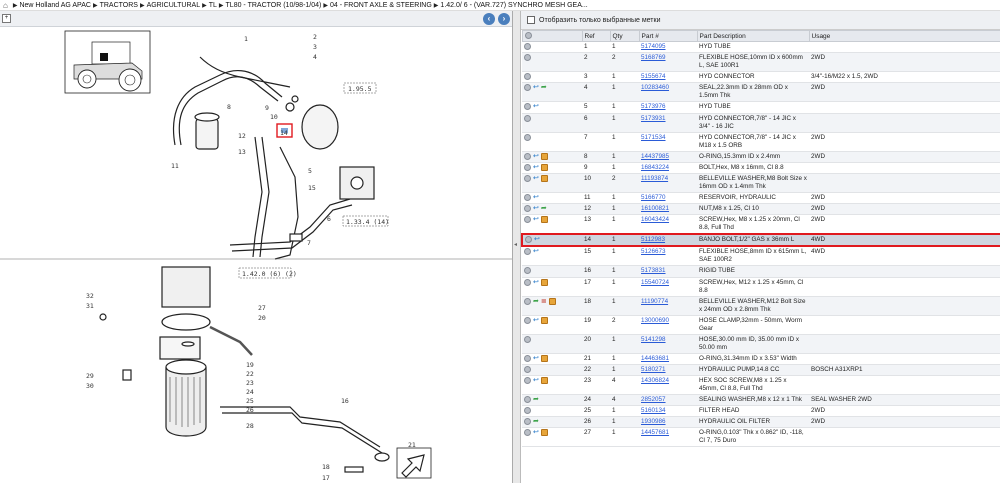 The height and width of the screenshot is (483, 1000). I want to click on part-number-link: 5160134, so click(653, 410).